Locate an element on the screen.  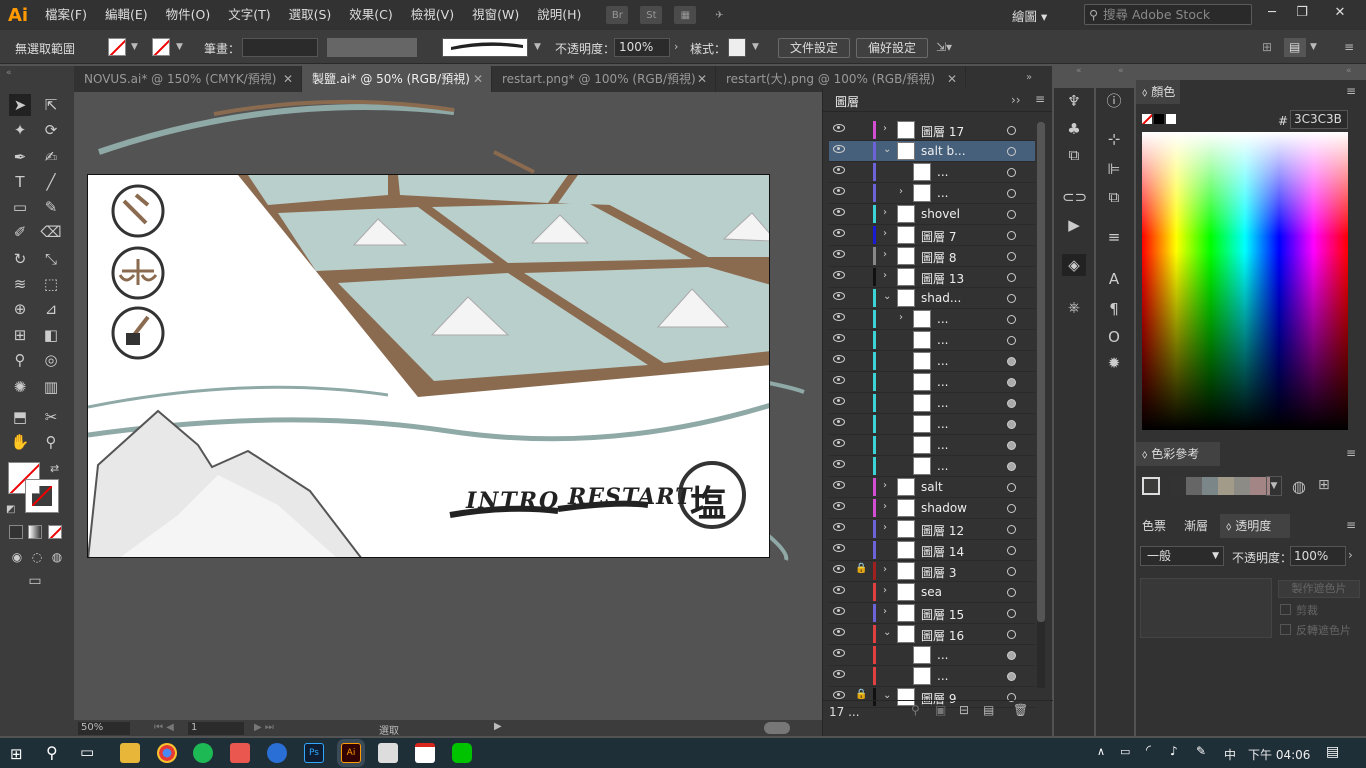
free-transform-tool-icon: ⬚ is located at coordinates (51, 284).